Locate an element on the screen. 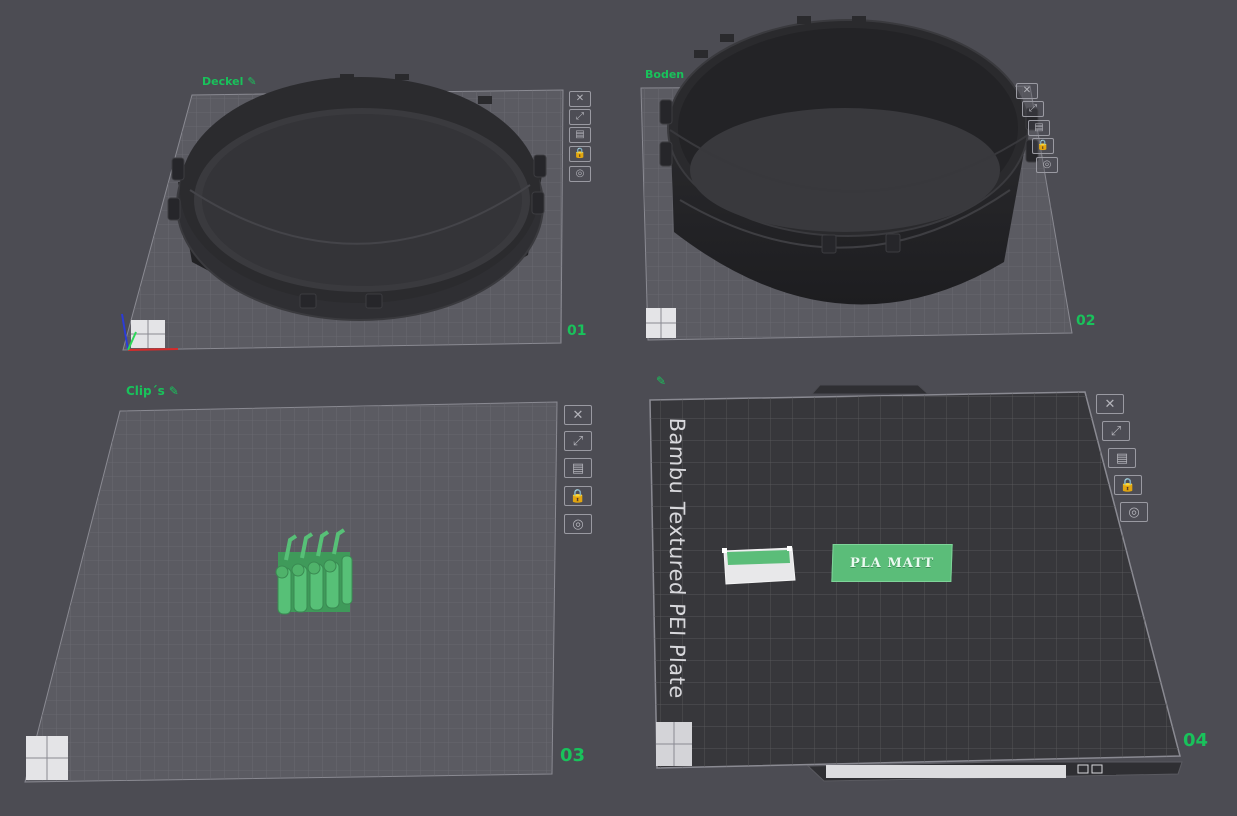 The width and height of the screenshot is (1237, 816). plate-name-04: ✎ is located at coordinates (661, 381).